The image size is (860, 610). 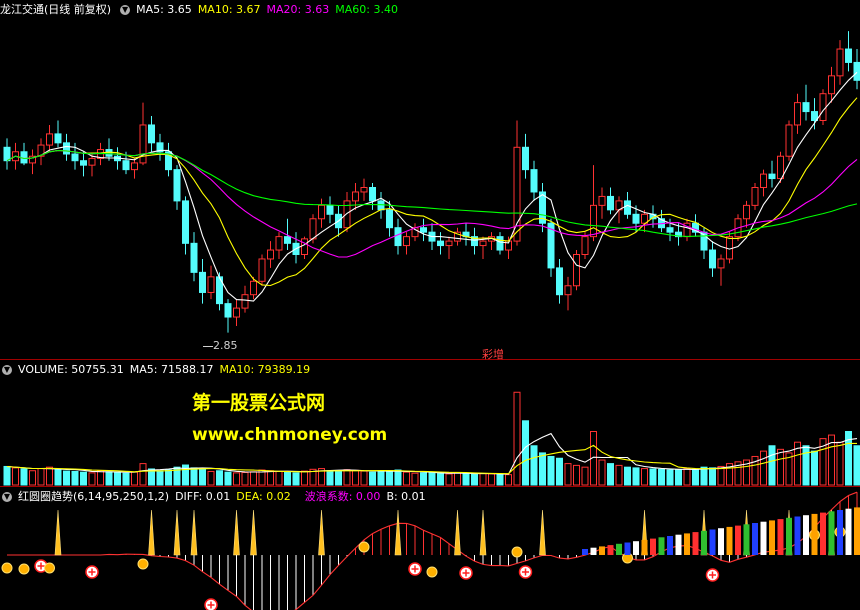 What do you see at coordinates (71, 369) in the screenshot?
I see `volume-value: VOLUME: 50755.31` at bounding box center [71, 369].